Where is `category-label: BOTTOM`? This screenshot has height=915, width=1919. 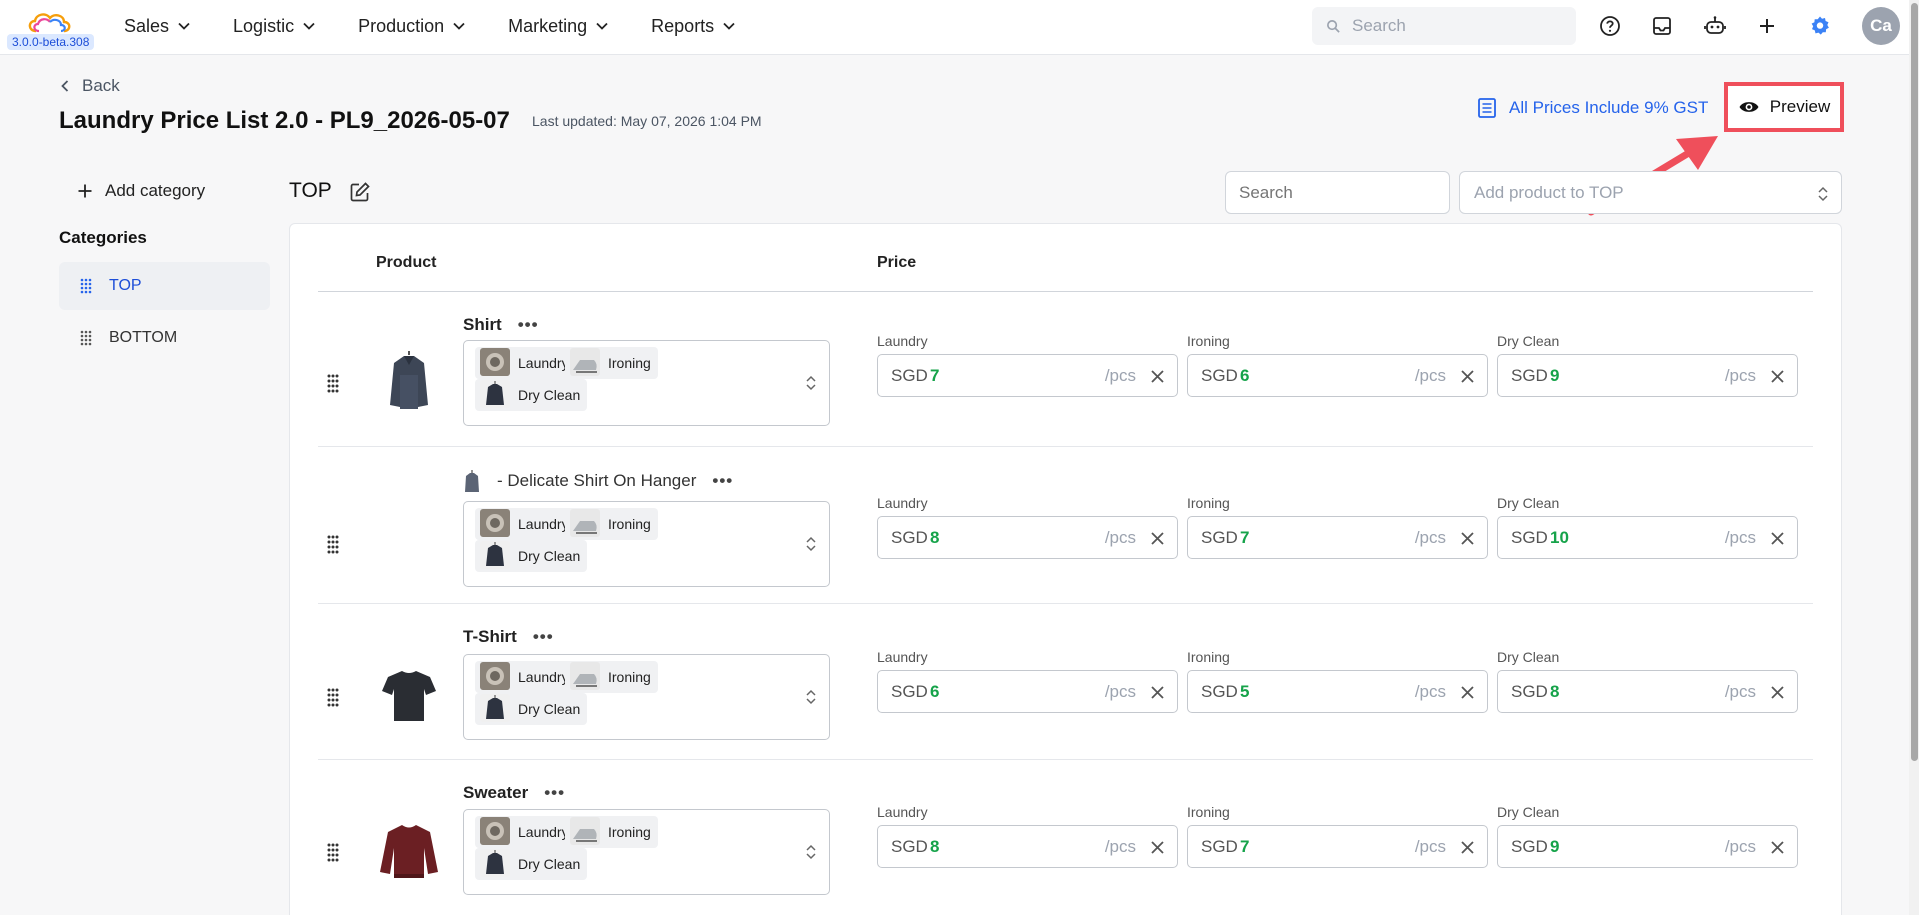 category-label: BOTTOM is located at coordinates (143, 337).